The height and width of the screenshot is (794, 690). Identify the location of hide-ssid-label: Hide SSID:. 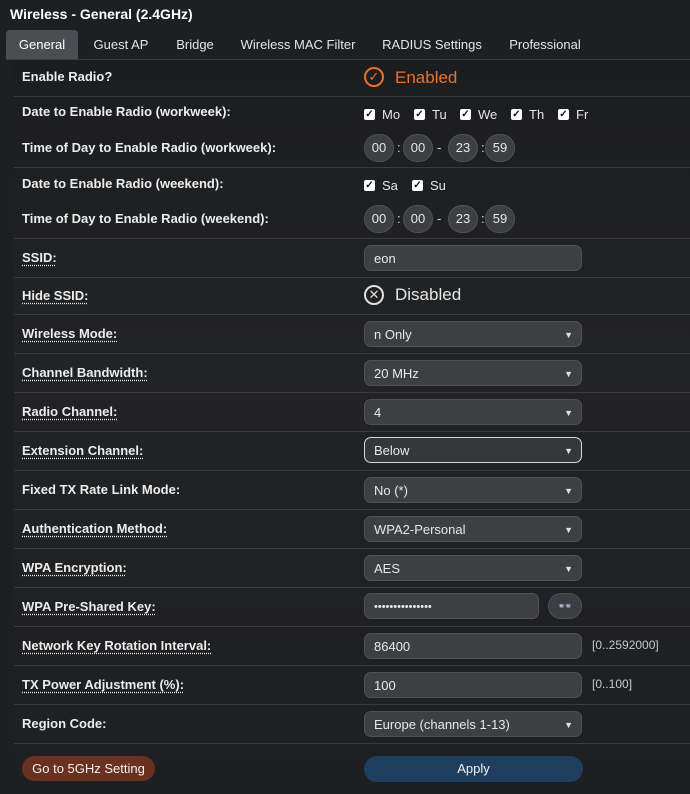
(55, 295).